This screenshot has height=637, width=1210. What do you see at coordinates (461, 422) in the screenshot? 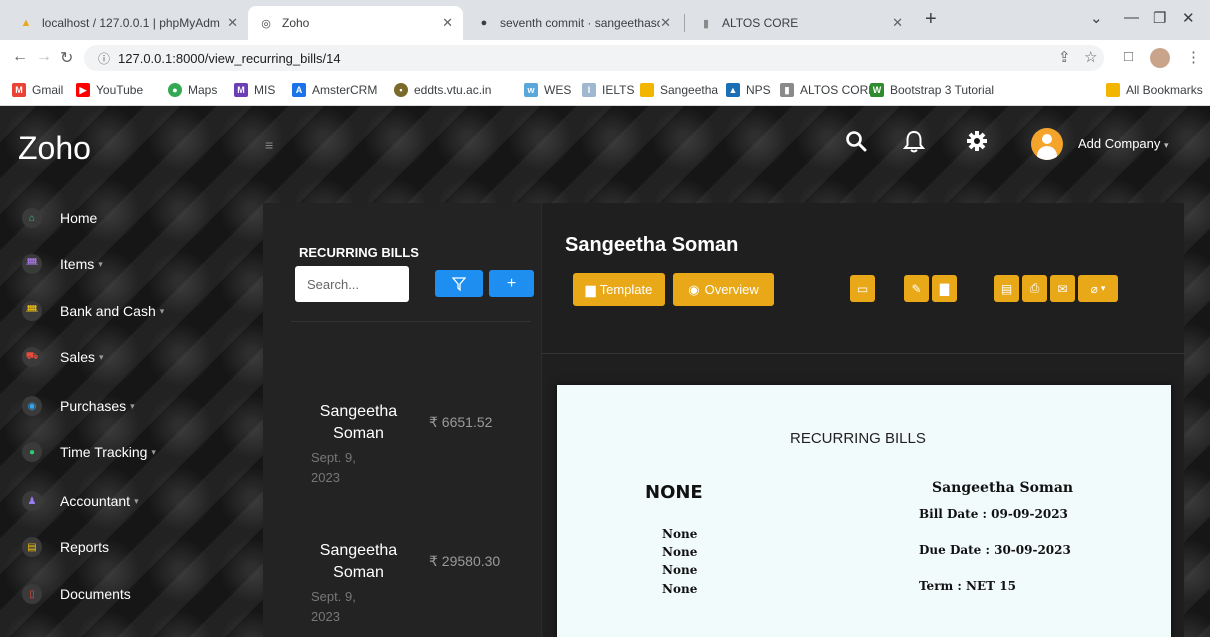
I see `bill-amount: ₹ 6651.52` at bounding box center [461, 422].